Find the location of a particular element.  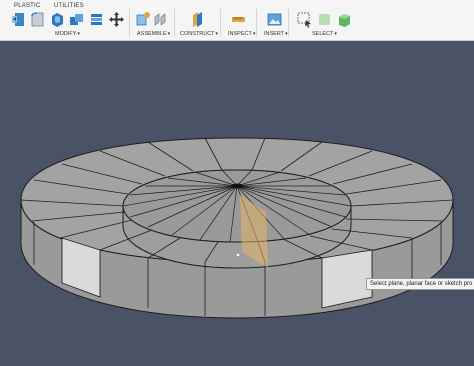

insert-group-label: INSERT▾ is located at coordinates (276, 34).